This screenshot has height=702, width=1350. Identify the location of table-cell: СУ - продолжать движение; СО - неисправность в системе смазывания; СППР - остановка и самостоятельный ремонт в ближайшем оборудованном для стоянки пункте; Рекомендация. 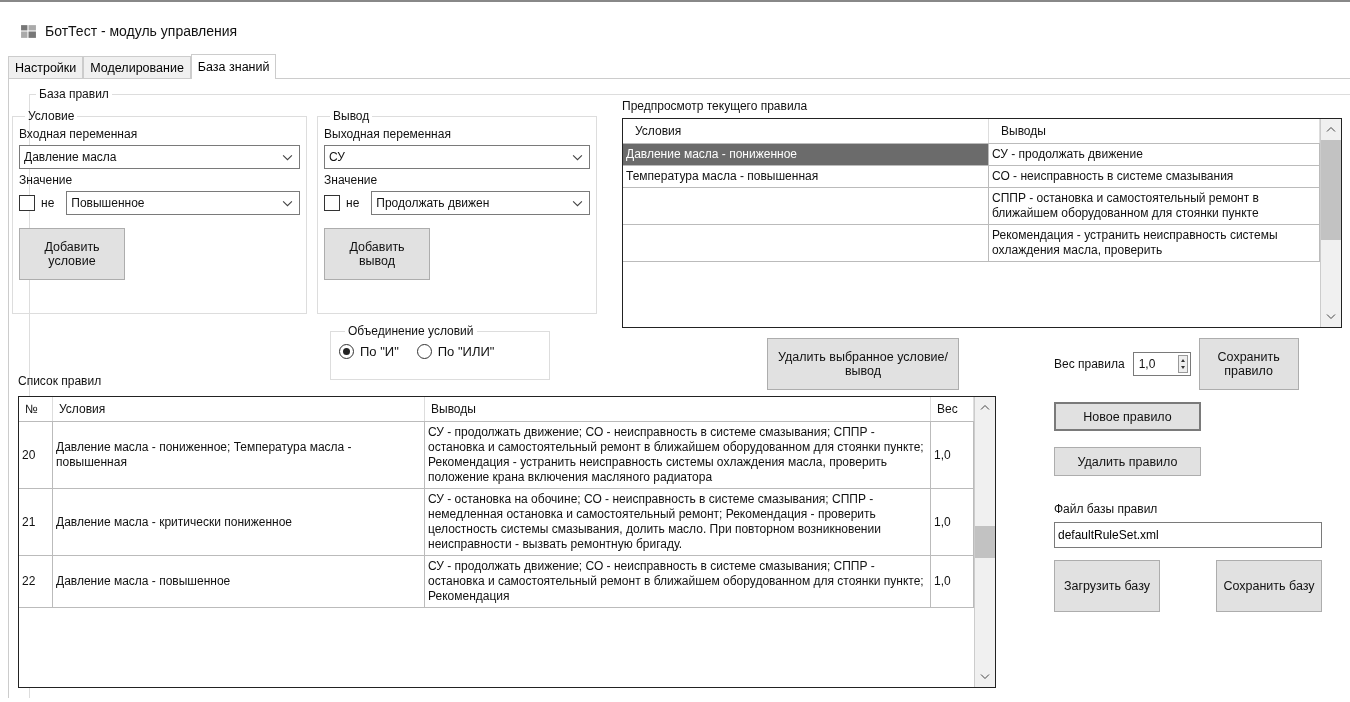
(678, 581).